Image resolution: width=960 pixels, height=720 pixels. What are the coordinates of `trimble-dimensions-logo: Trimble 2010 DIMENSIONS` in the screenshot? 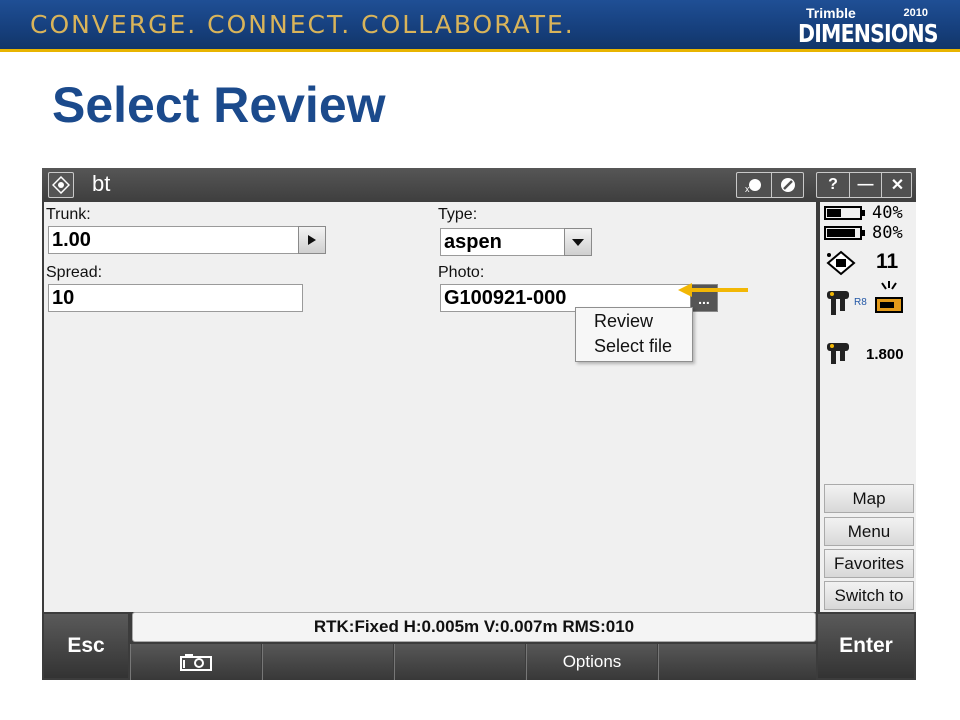 It's located at (868, 26).